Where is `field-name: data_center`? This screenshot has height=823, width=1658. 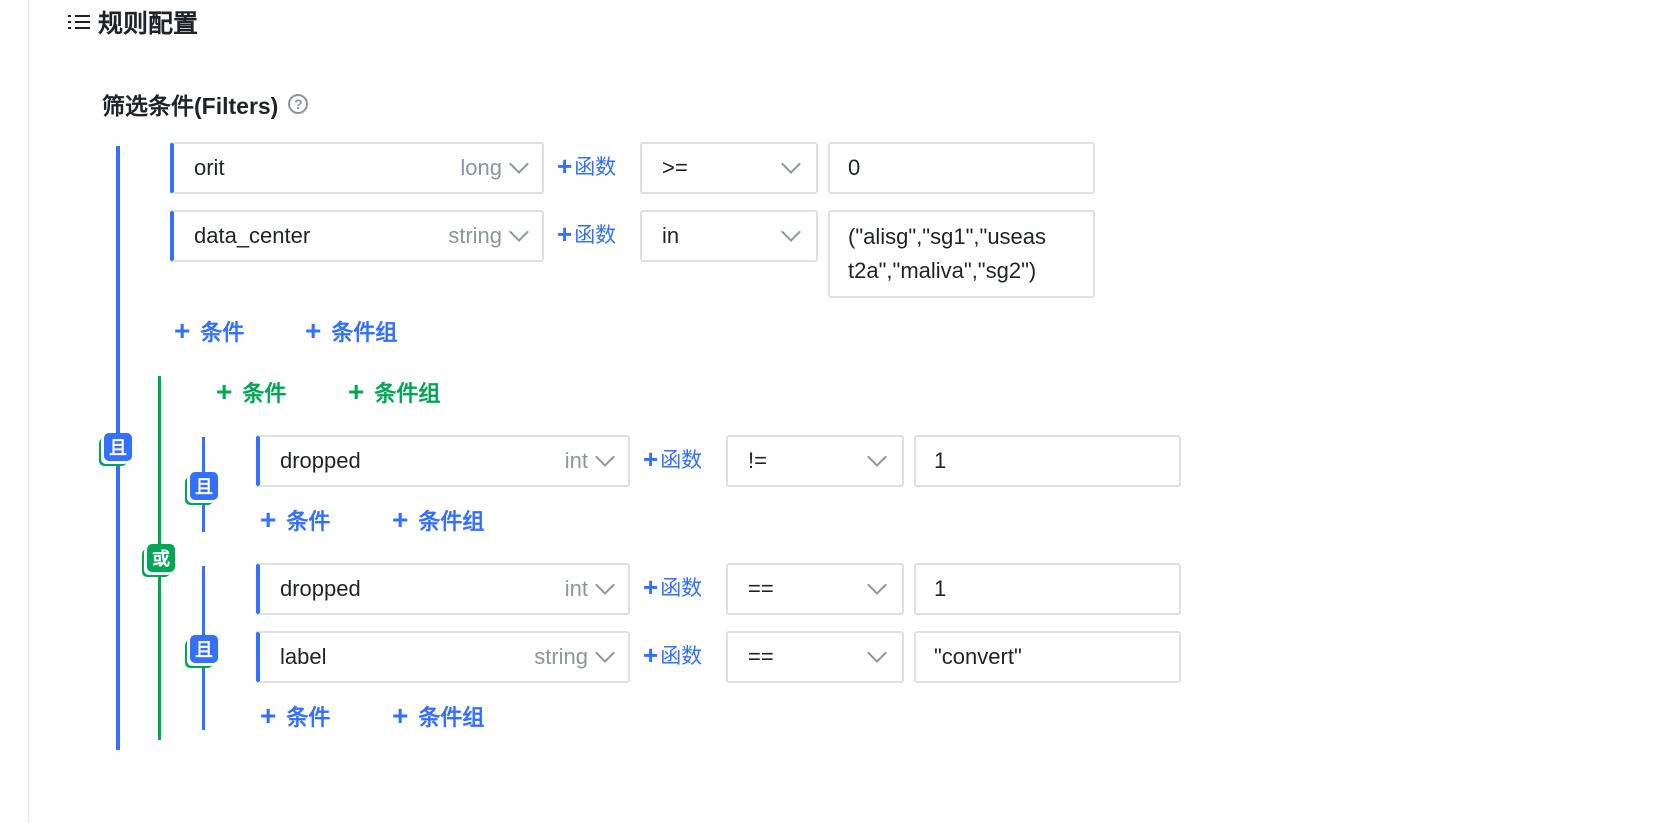
field-name: data_center is located at coordinates (252, 235).